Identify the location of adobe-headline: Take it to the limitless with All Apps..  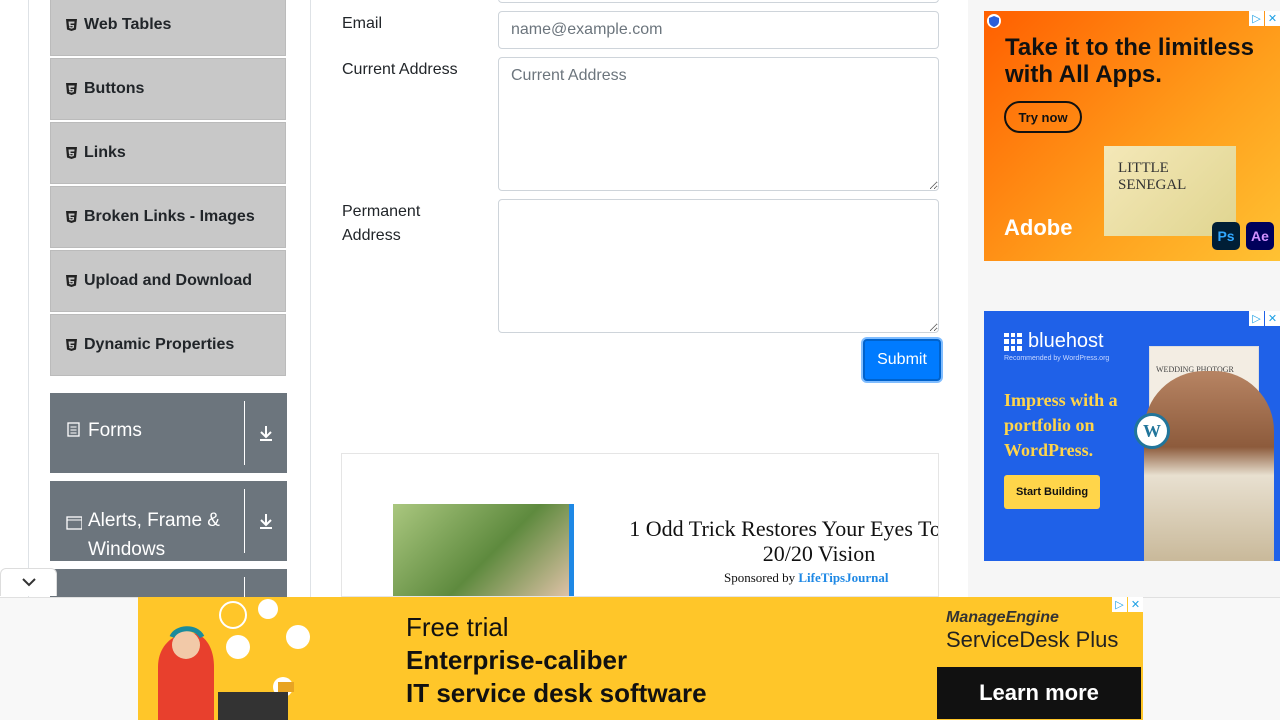
(1129, 61).